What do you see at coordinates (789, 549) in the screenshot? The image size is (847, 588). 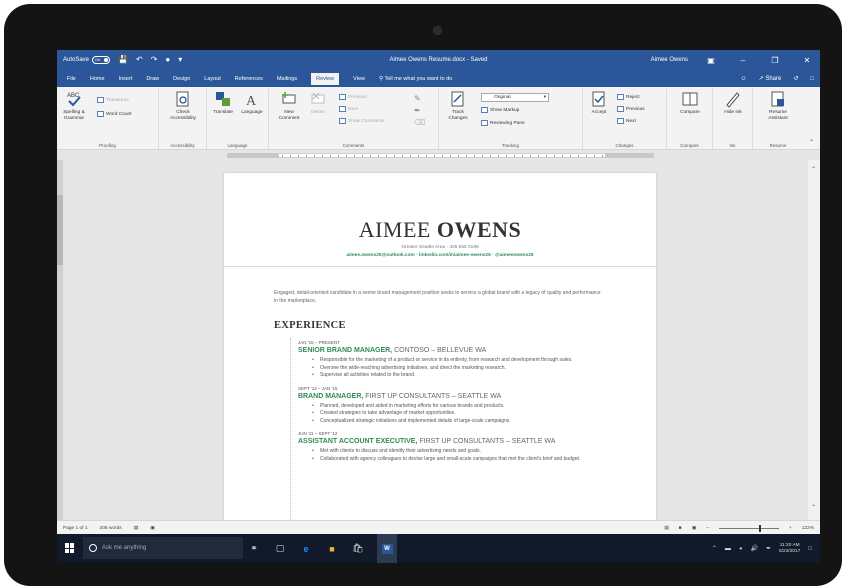 I see `system-clock: 11:20 AM 5/23/2017` at bounding box center [789, 549].